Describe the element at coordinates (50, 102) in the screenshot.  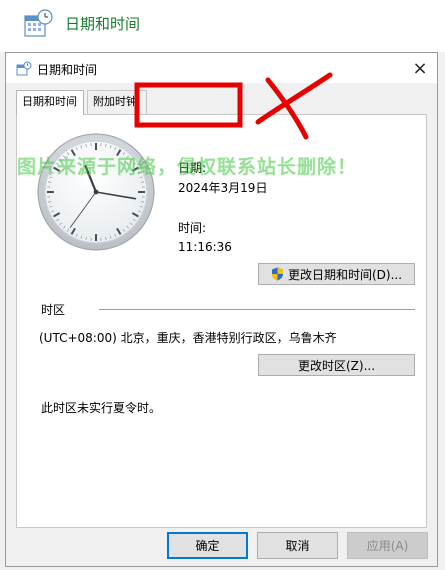
I see `tab-datetime: 日期和时间` at that location.